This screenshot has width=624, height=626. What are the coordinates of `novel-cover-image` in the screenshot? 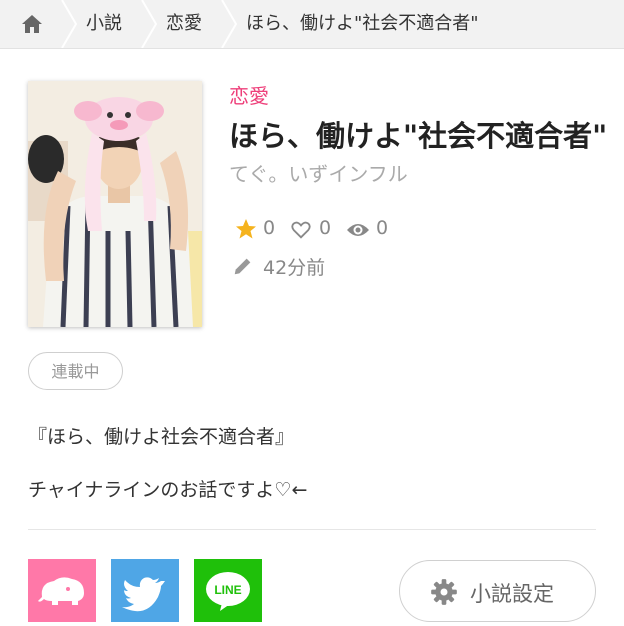 It's located at (115, 204).